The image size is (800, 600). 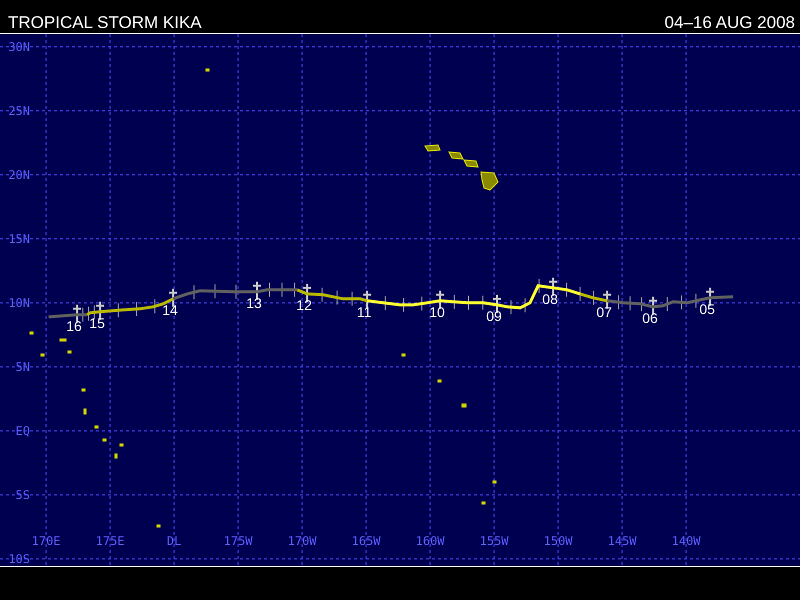 I want to click on latitude-label: 10S, so click(x=19, y=559).